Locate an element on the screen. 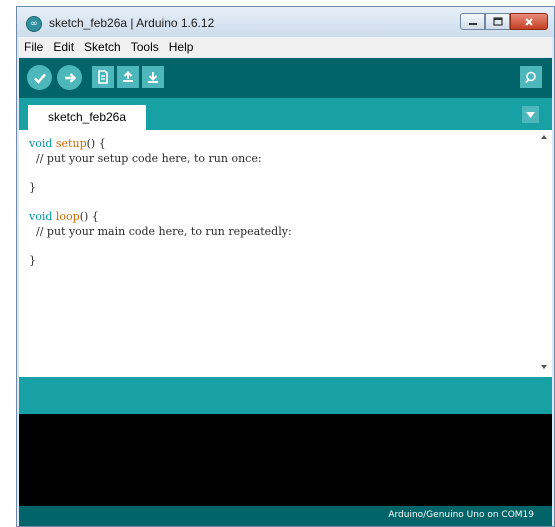  menu-help: Help is located at coordinates (181, 47).